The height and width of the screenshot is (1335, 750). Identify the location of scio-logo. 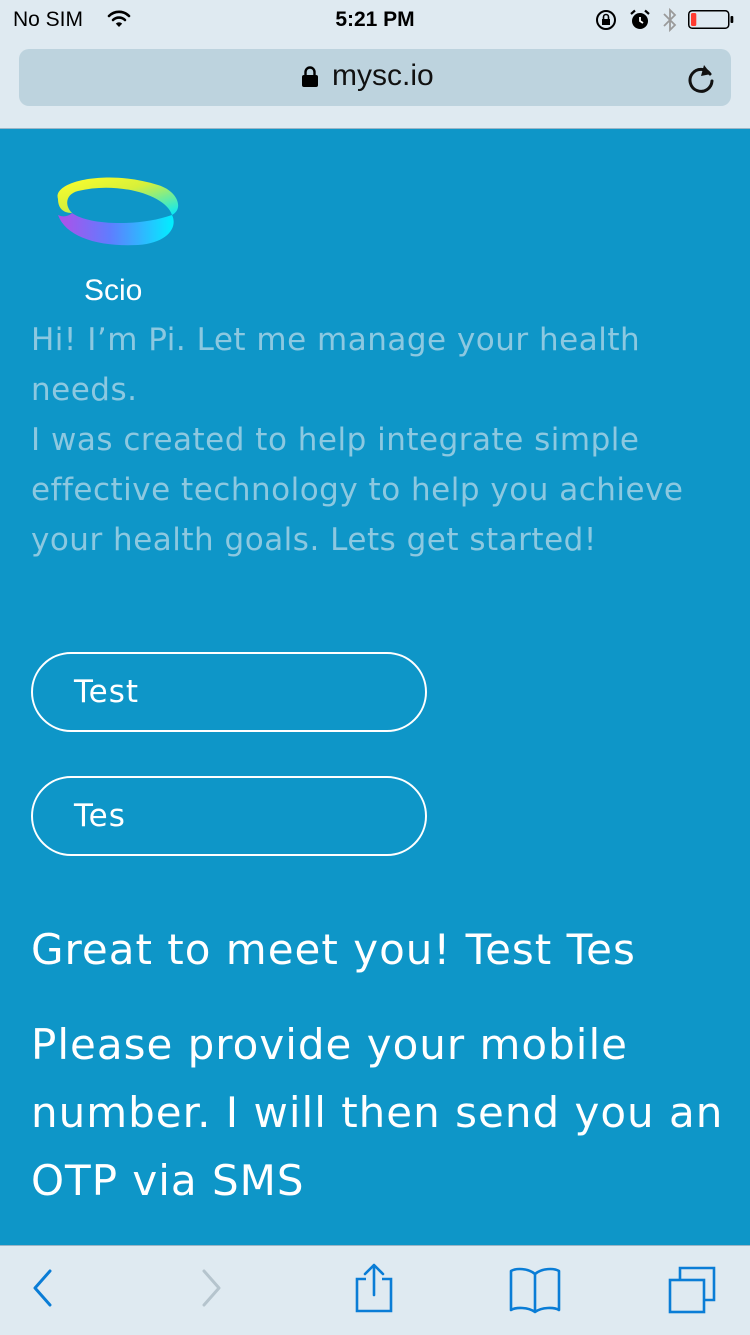
(115, 212).